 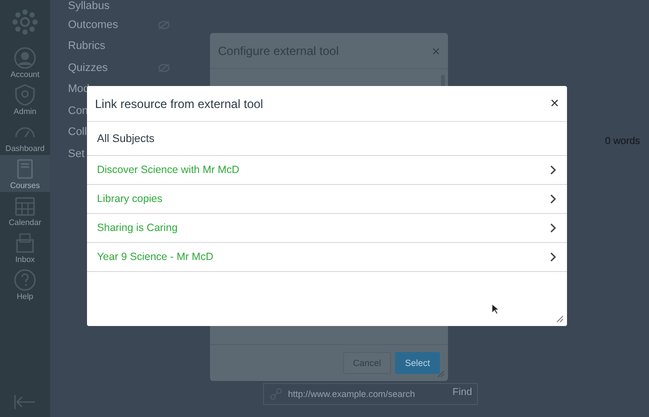 I want to click on list-item: Library copies, so click(x=327, y=199).